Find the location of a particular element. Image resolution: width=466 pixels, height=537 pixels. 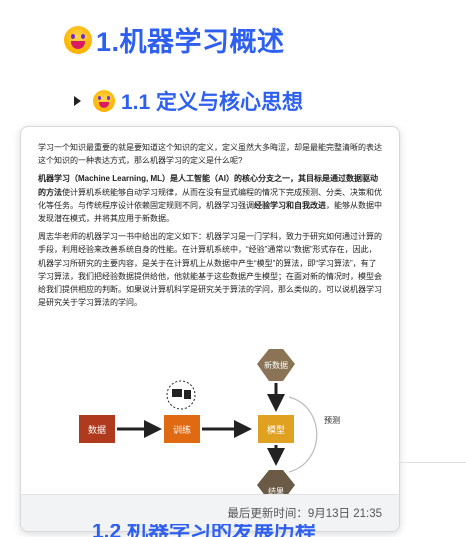

subsection-title: 1.1 定义与核心思想 is located at coordinates (212, 102).